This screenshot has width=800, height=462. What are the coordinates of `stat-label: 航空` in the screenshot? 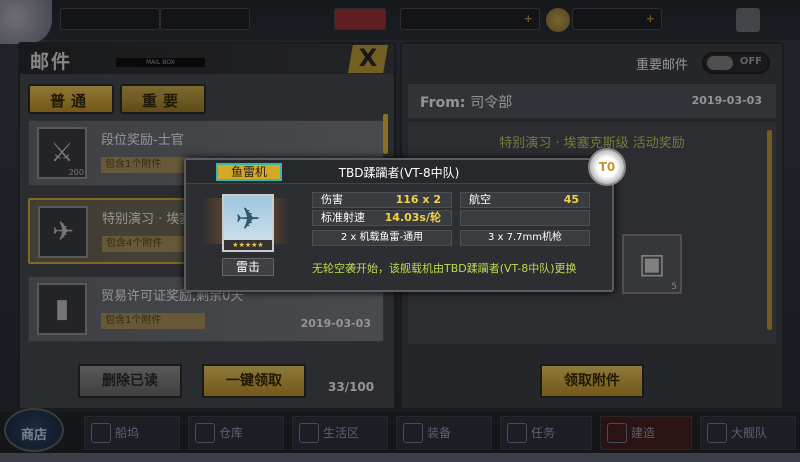 It's located at (480, 199).